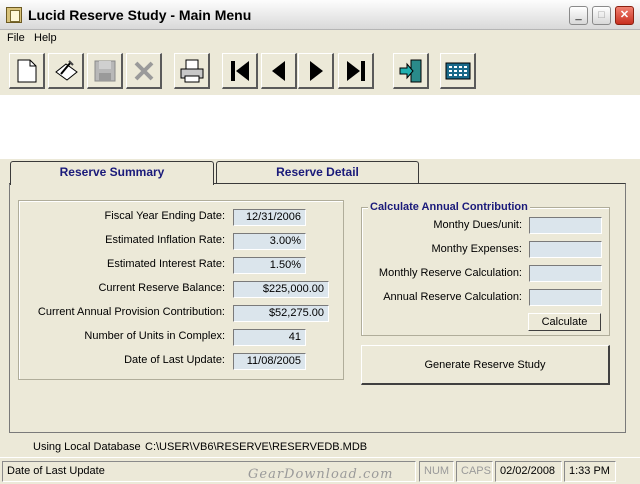 Image resolution: width=640 pixels, height=484 pixels. Describe the element at coordinates (477, 225) in the screenshot. I see `monthly-dues-label: Monthy Dues/unit:` at that location.